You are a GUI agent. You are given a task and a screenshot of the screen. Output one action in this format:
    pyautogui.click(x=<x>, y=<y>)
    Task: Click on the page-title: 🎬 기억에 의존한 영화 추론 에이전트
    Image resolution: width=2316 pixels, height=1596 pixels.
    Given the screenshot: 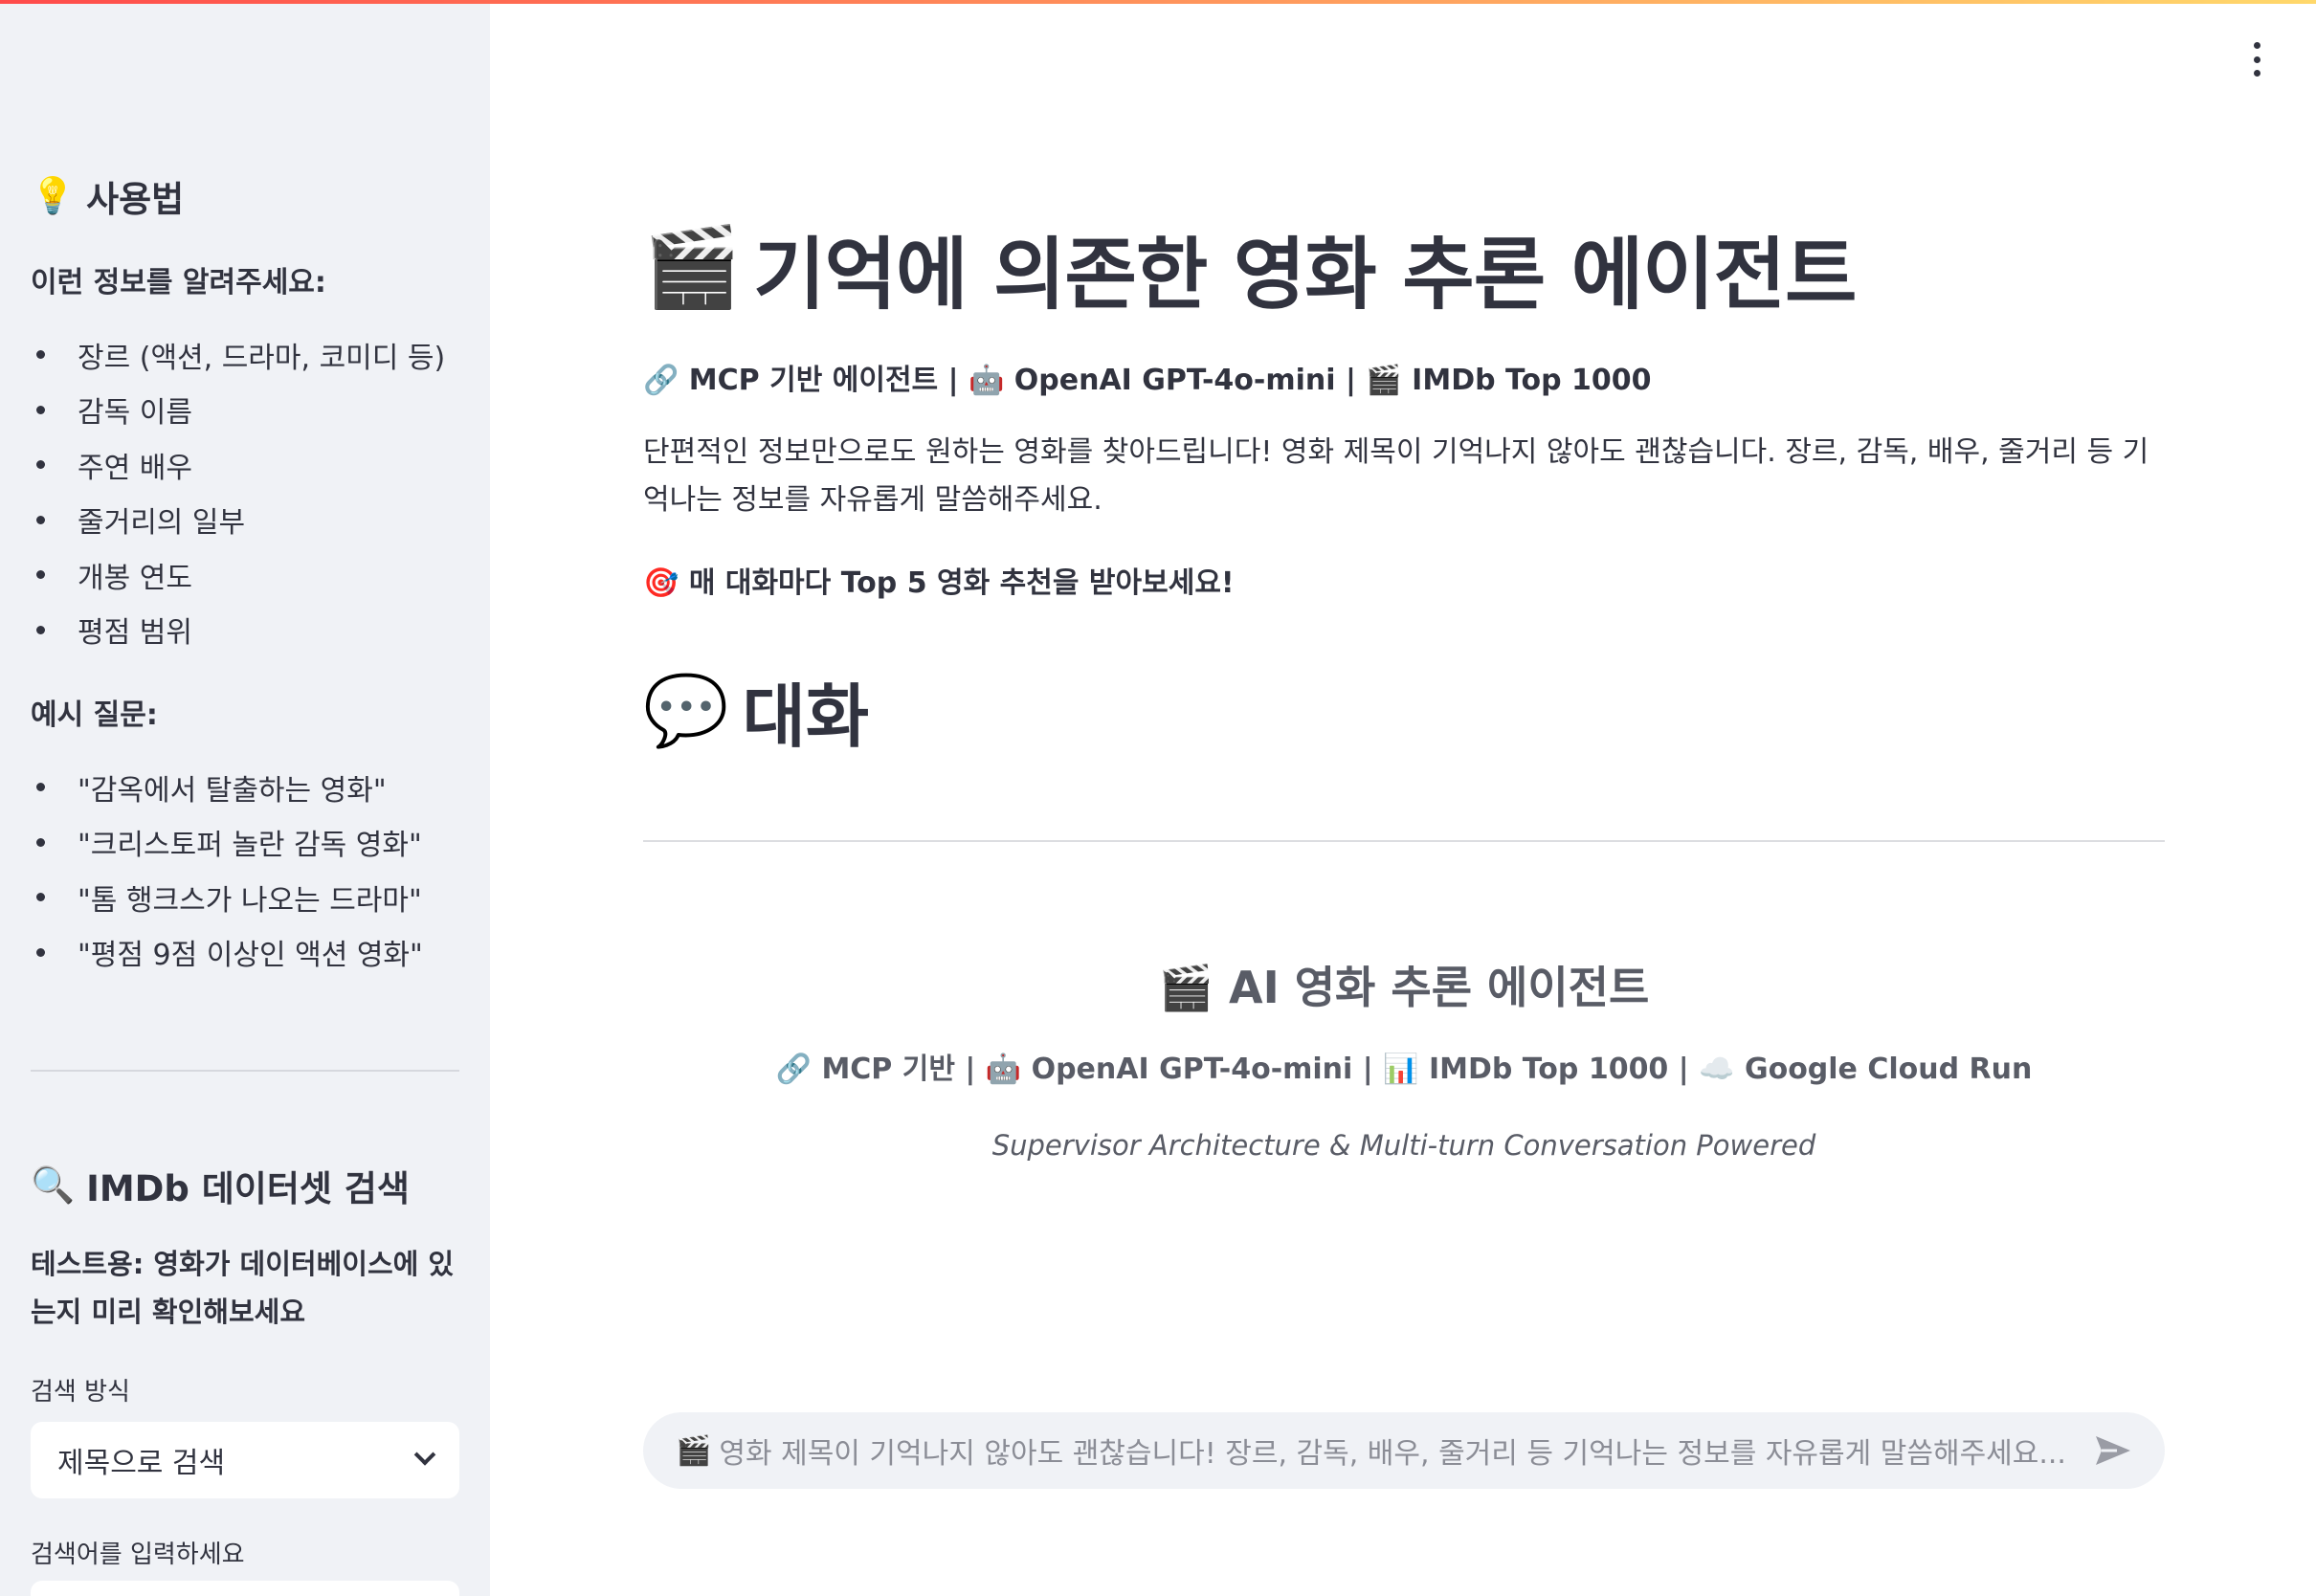 What is the action you would take?
    pyautogui.click(x=1250, y=271)
    